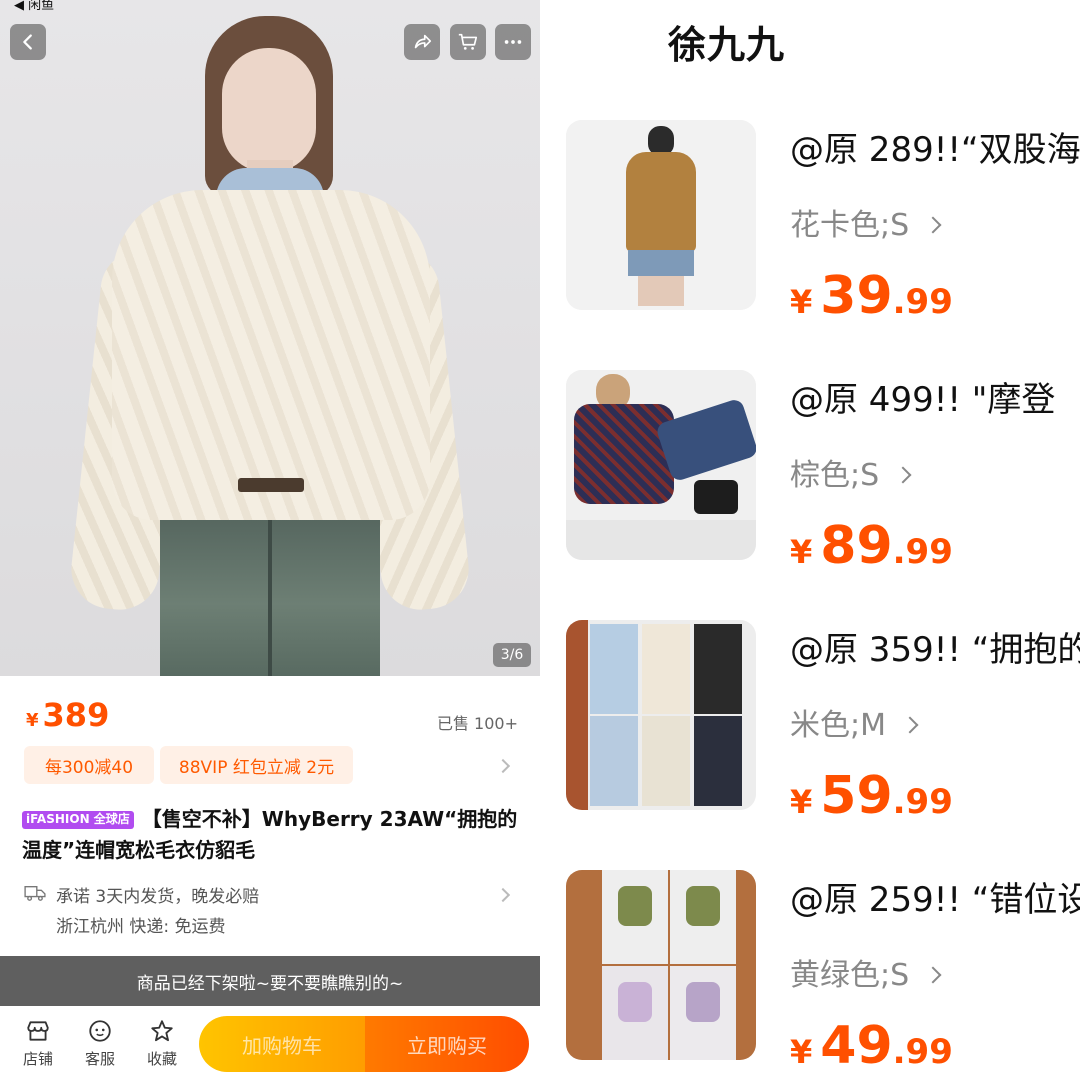 The image size is (1080, 1080). I want to click on store-icon, so click(38, 1031).